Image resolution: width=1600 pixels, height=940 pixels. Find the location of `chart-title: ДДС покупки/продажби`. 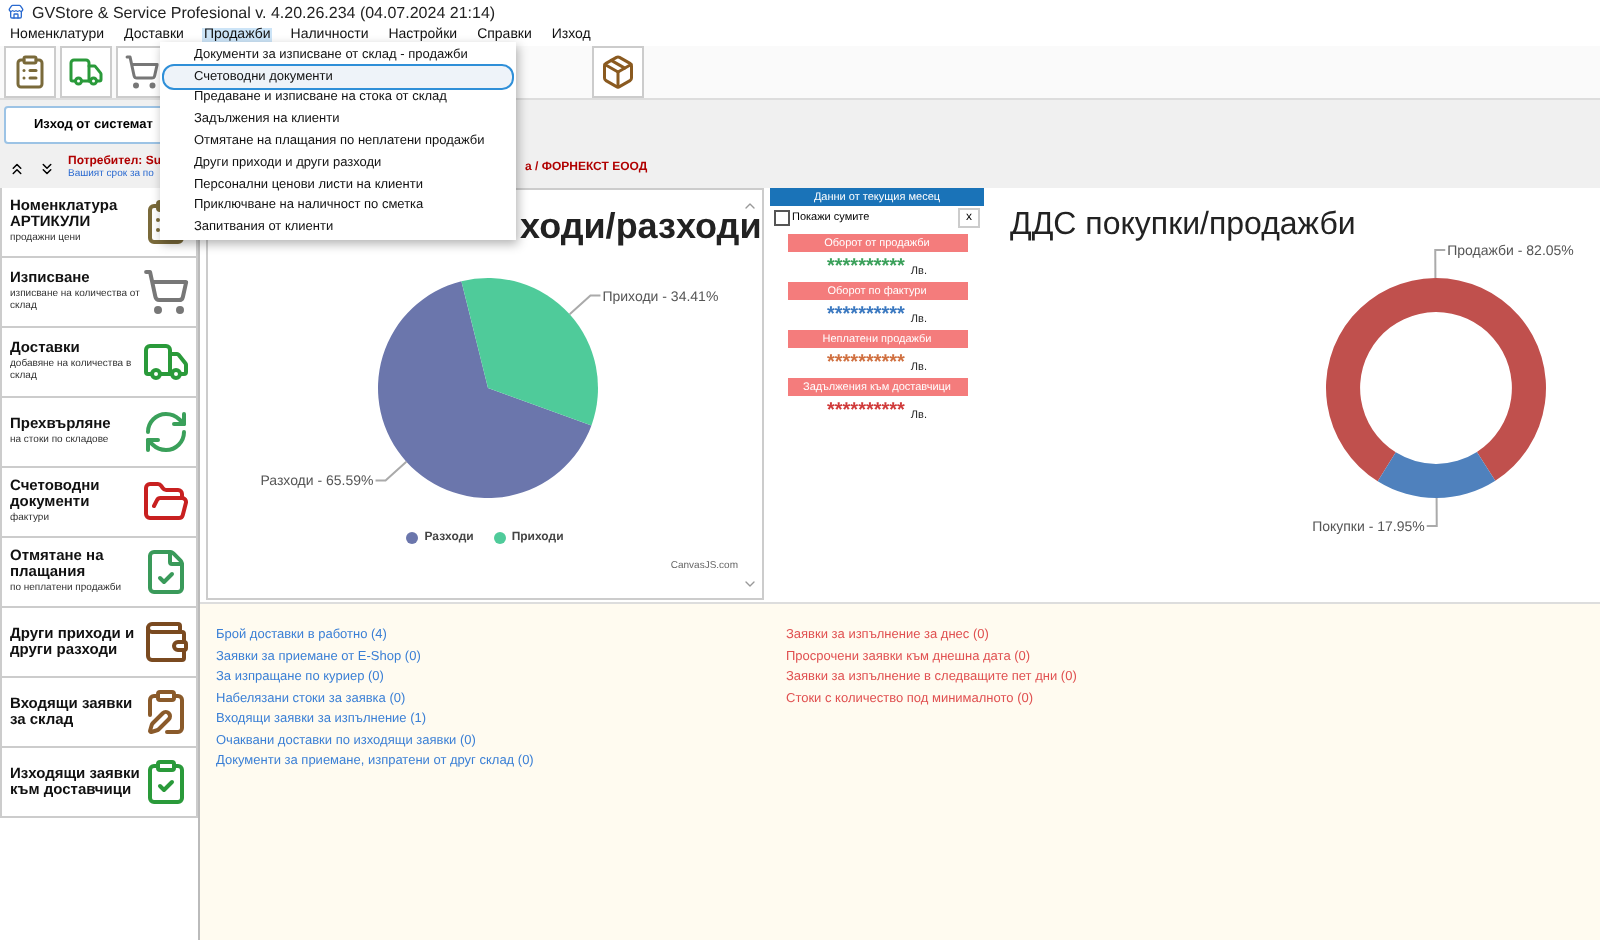

chart-title: ДДС покупки/продажби is located at coordinates (1184, 226).